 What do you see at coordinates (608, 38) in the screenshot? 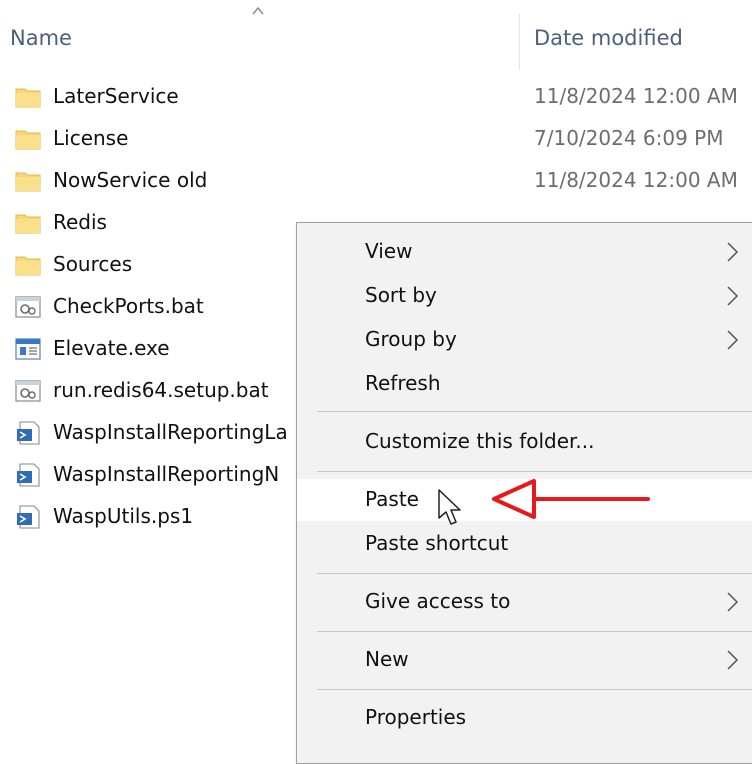
I see `date-modified-column-header: Date modified` at bounding box center [608, 38].